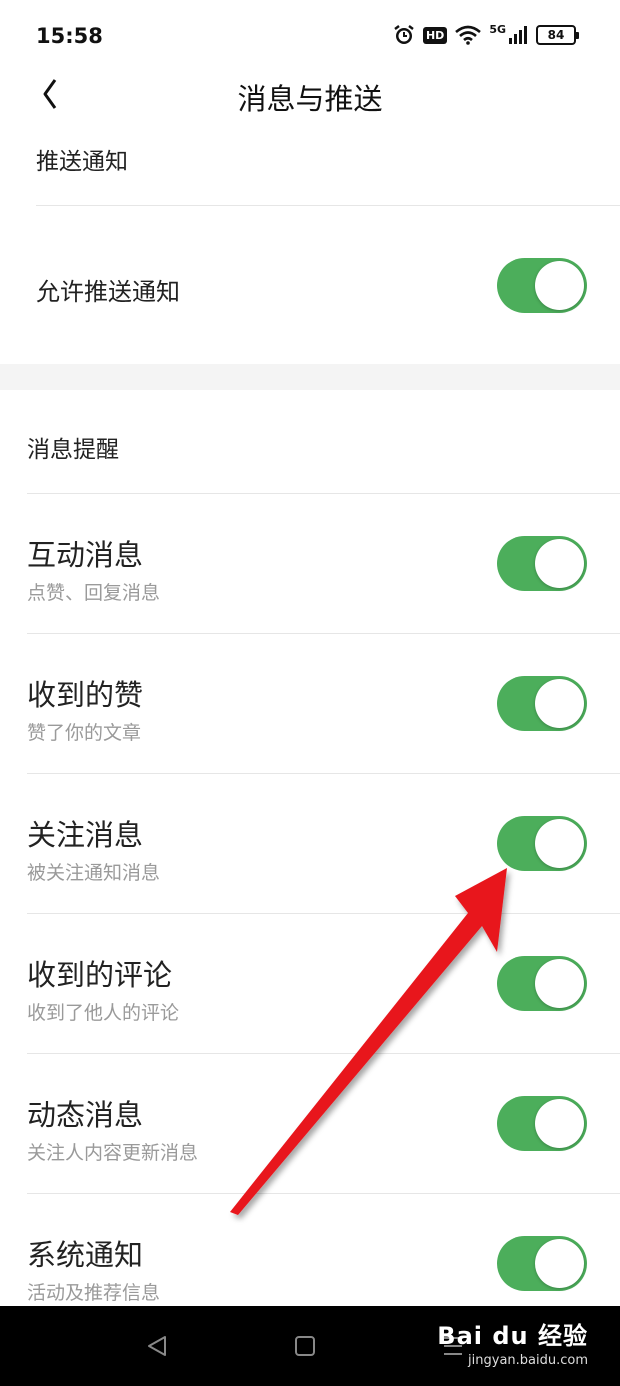 The image size is (620, 1386). I want to click on push-section-heading: 推送通知, so click(82, 162).